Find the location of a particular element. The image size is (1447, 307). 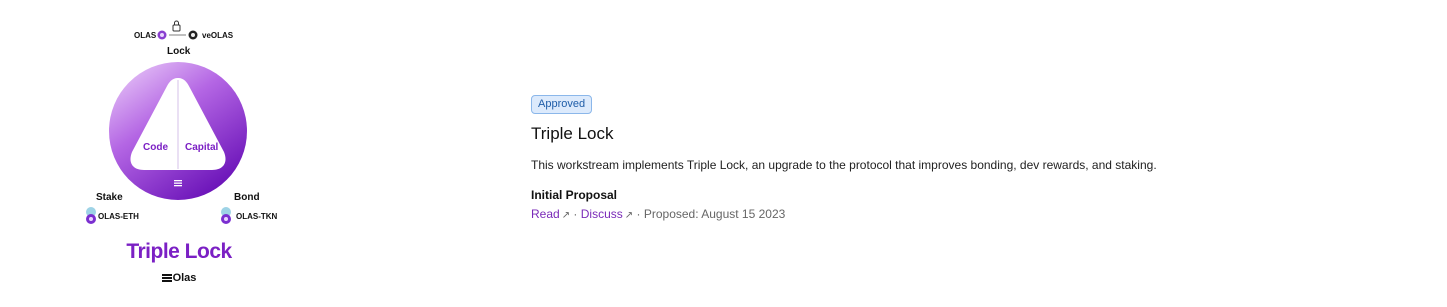

read-link: Read ↗ is located at coordinates (550, 214).